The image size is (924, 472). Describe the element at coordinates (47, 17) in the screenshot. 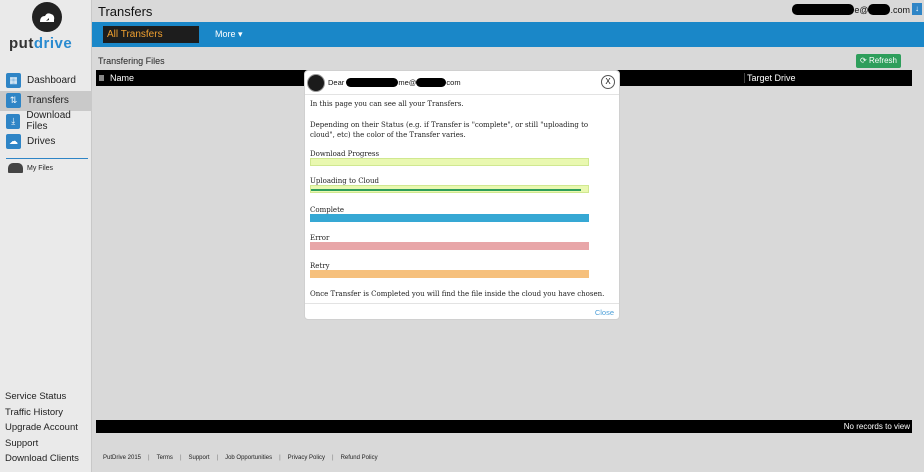

I see `logo-icon` at that location.